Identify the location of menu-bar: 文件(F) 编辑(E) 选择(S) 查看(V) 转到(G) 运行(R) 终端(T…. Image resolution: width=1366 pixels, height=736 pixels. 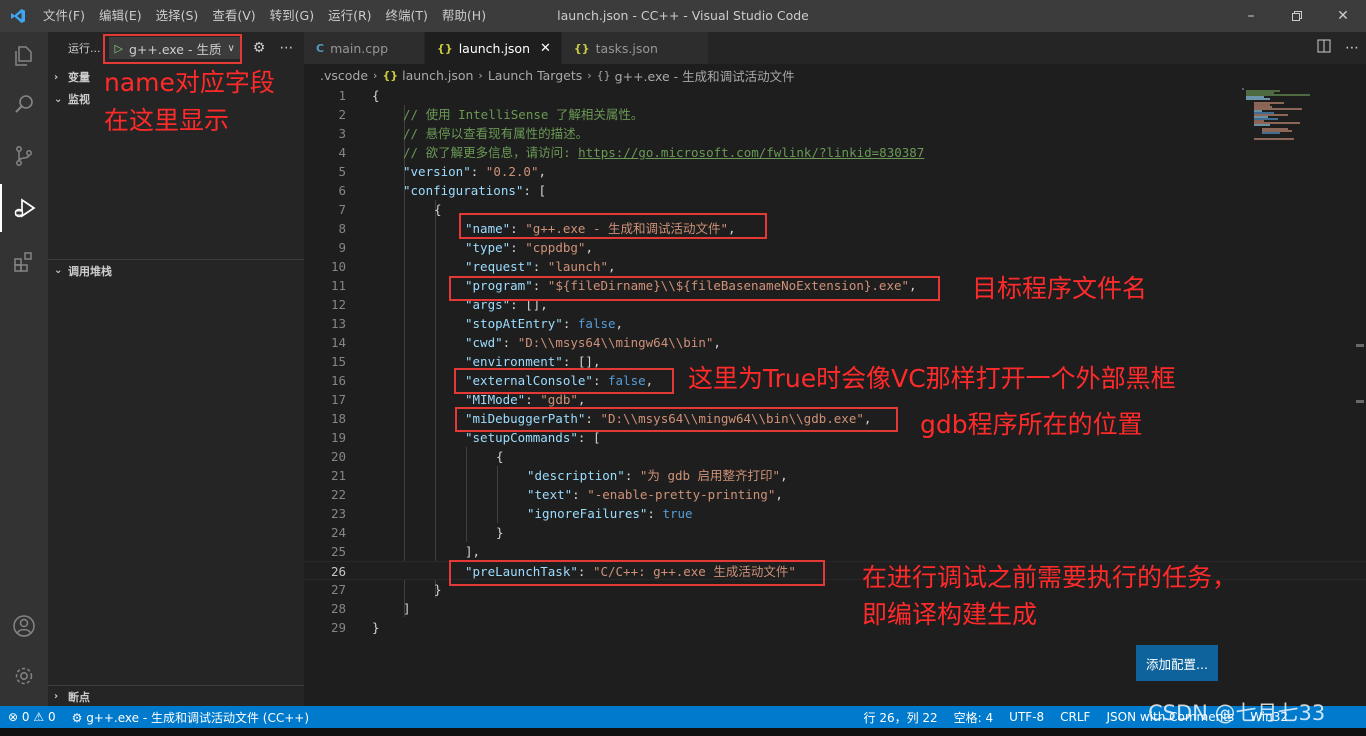
(264, 16).